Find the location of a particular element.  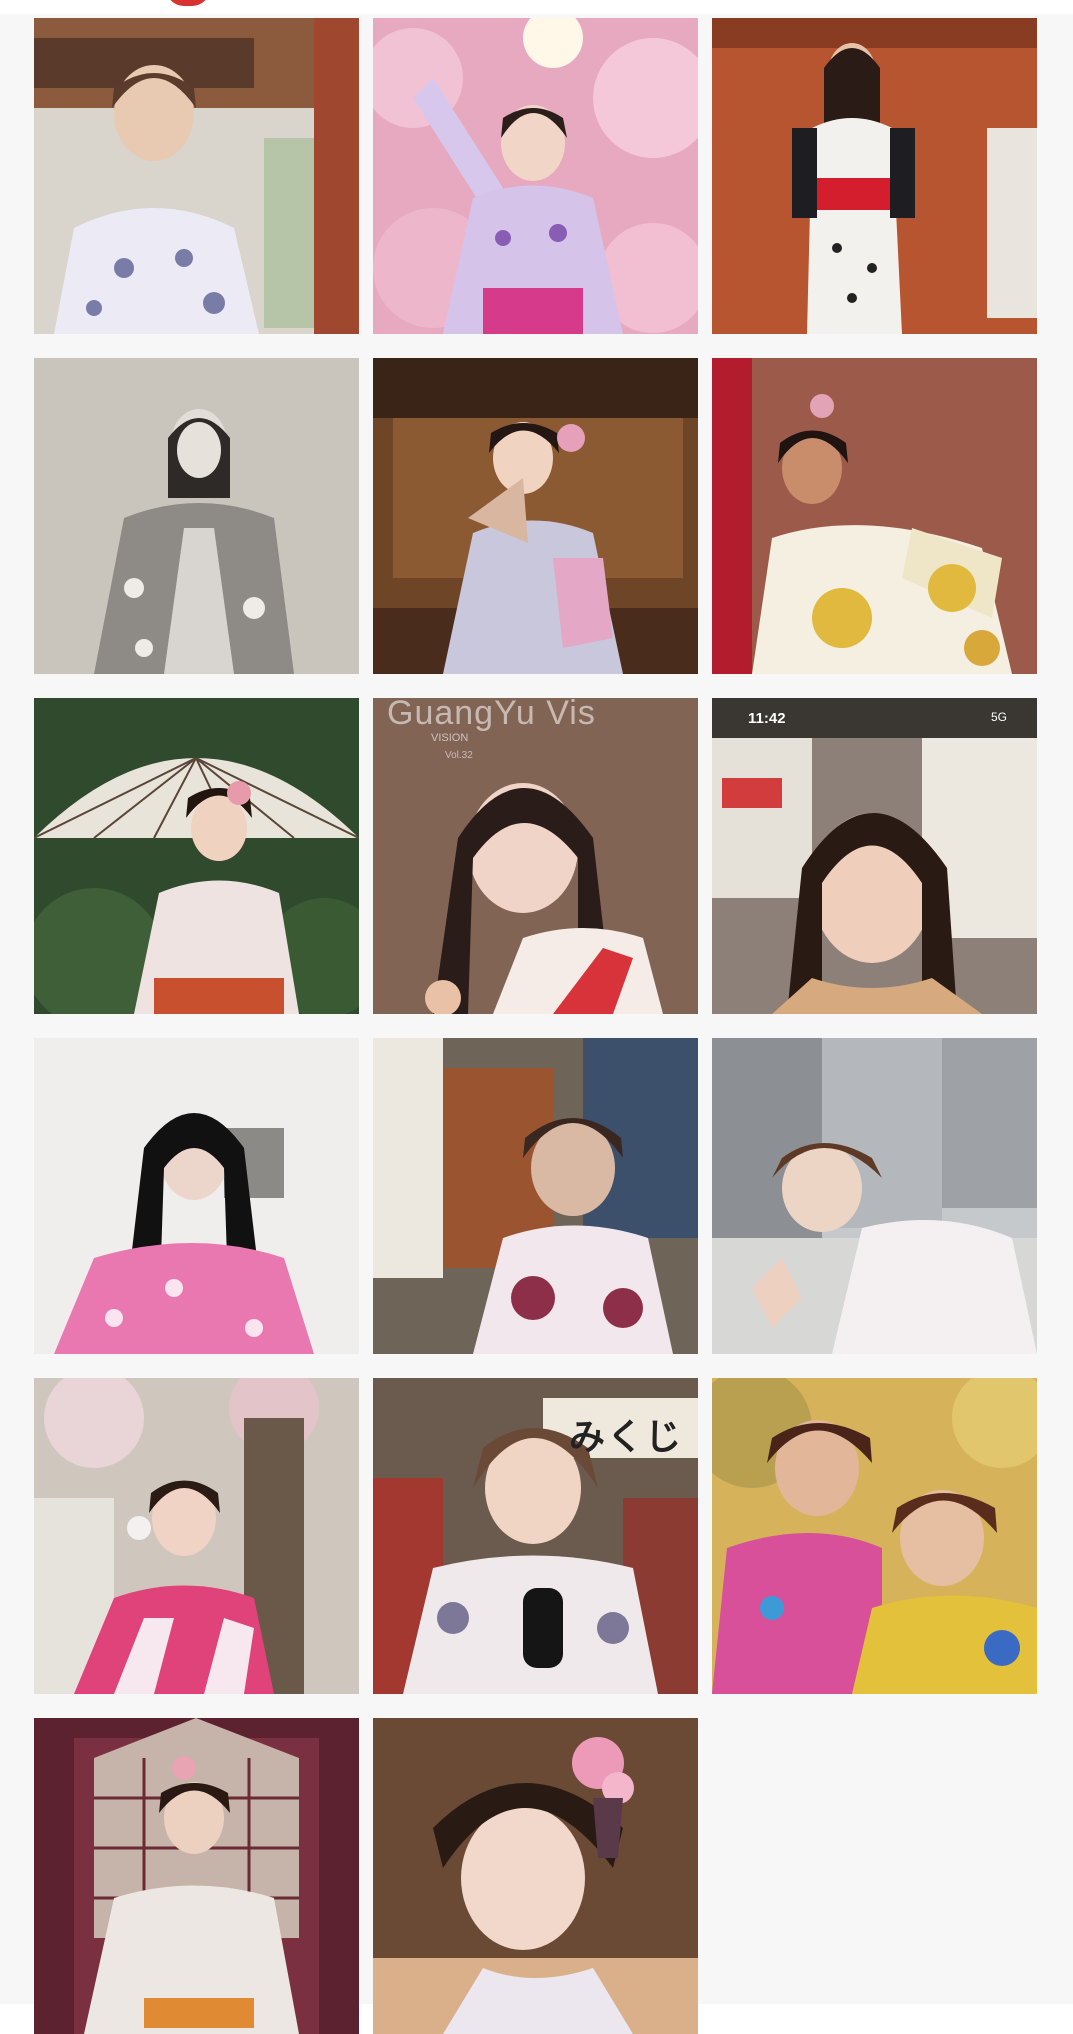

photo-11-image is located at coordinates (535, 1196).